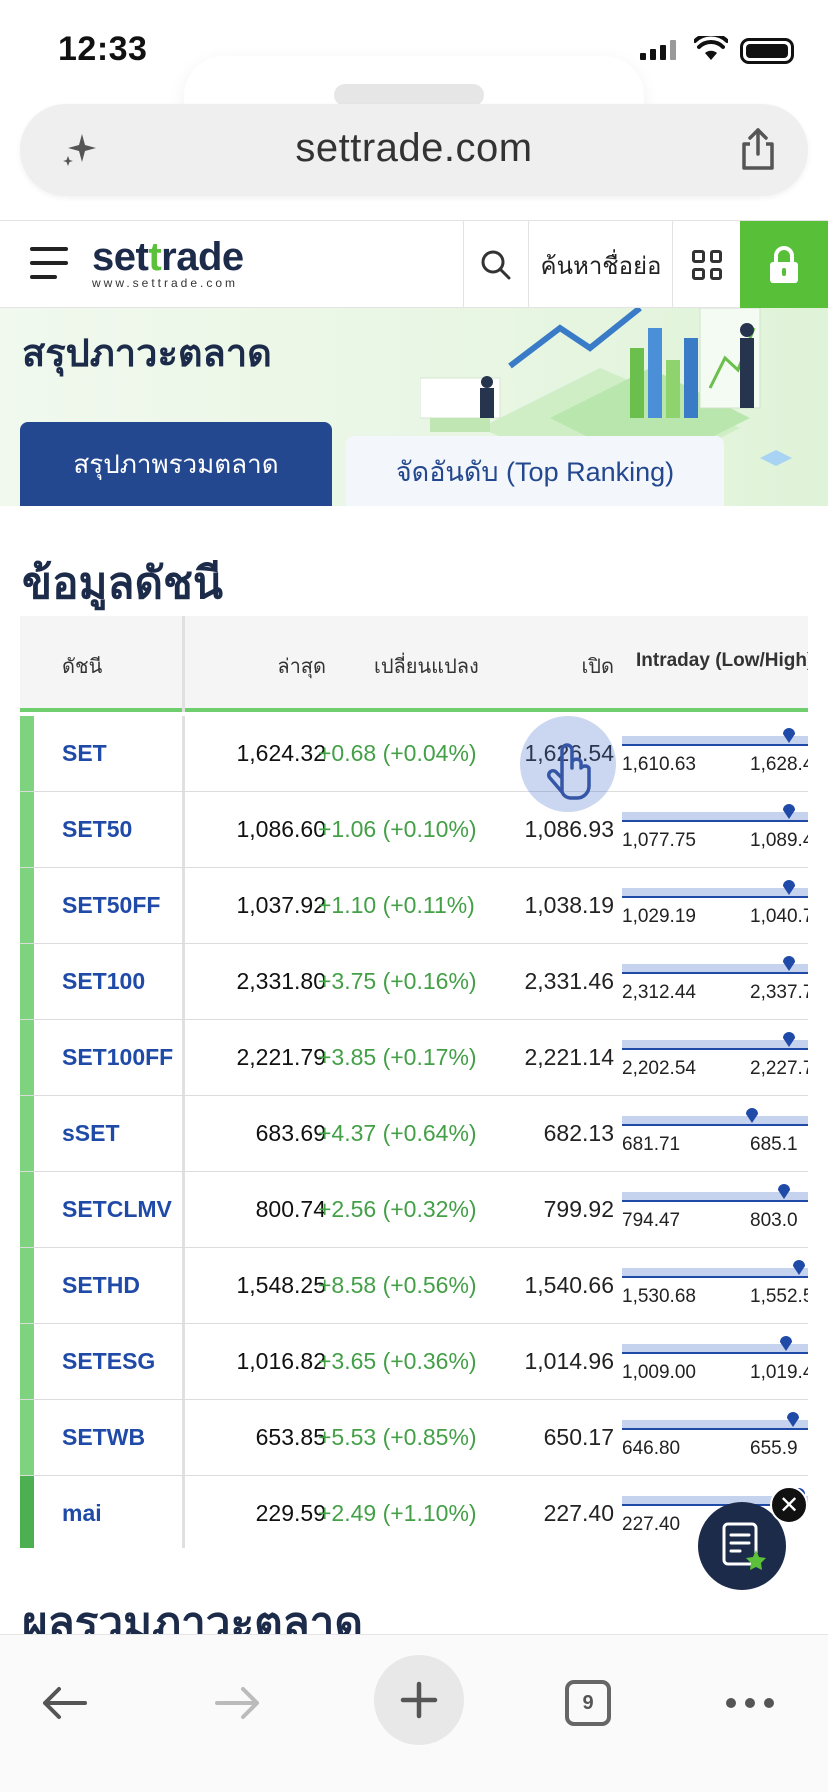  What do you see at coordinates (779, 992) in the screenshot?
I see `intraday-high: 2,337.7` at bounding box center [779, 992].